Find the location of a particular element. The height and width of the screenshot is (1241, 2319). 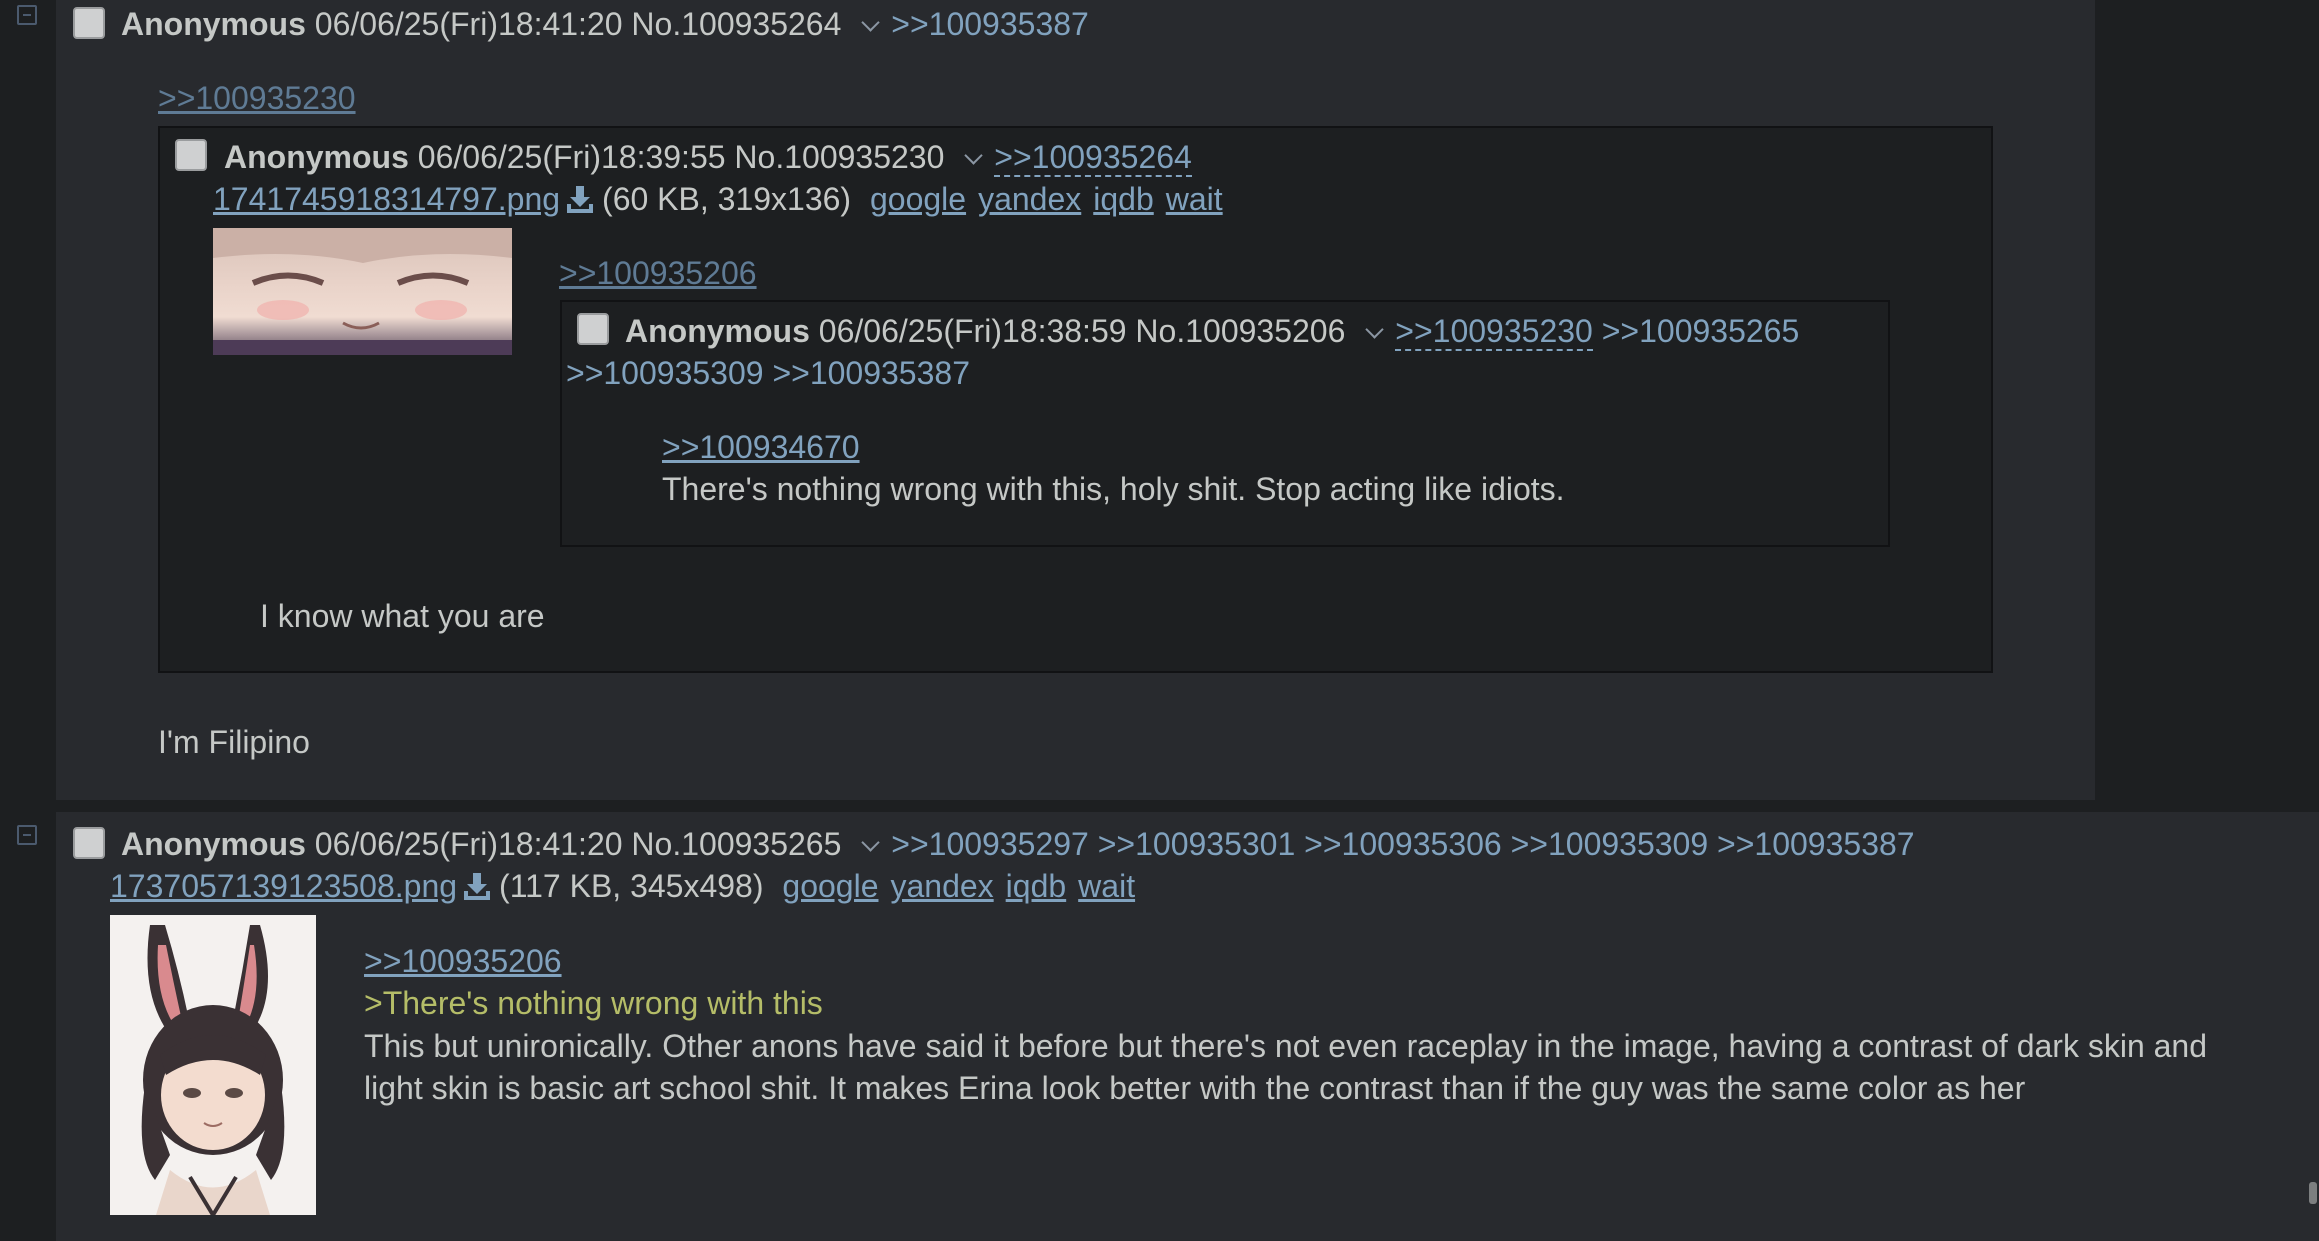

post-number: No.100935206 is located at coordinates (1240, 331).